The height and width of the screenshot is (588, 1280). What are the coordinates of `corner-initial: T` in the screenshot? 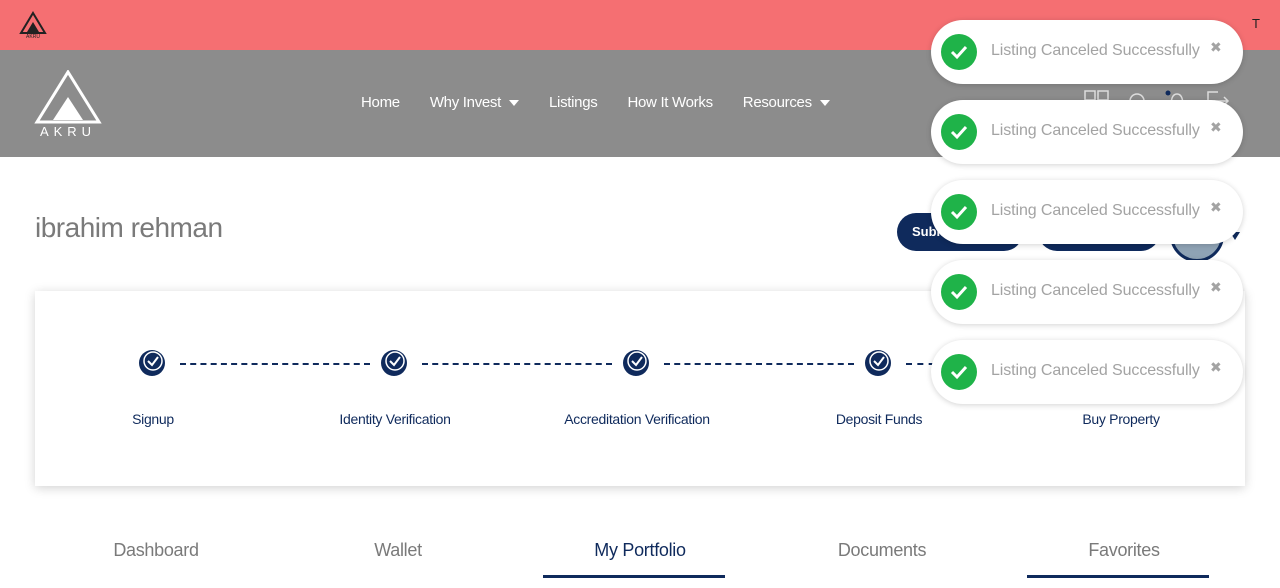 It's located at (1256, 23).